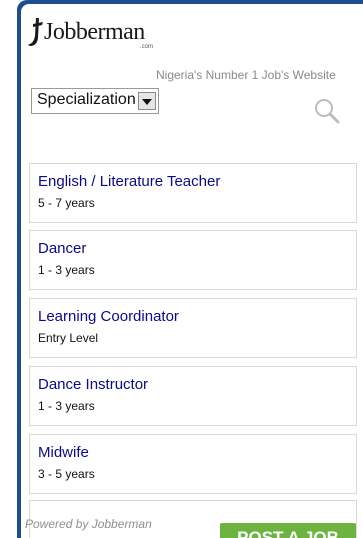 Image resolution: width=363 pixels, height=538 pixels. I want to click on chevron-down-icon, so click(147, 101).